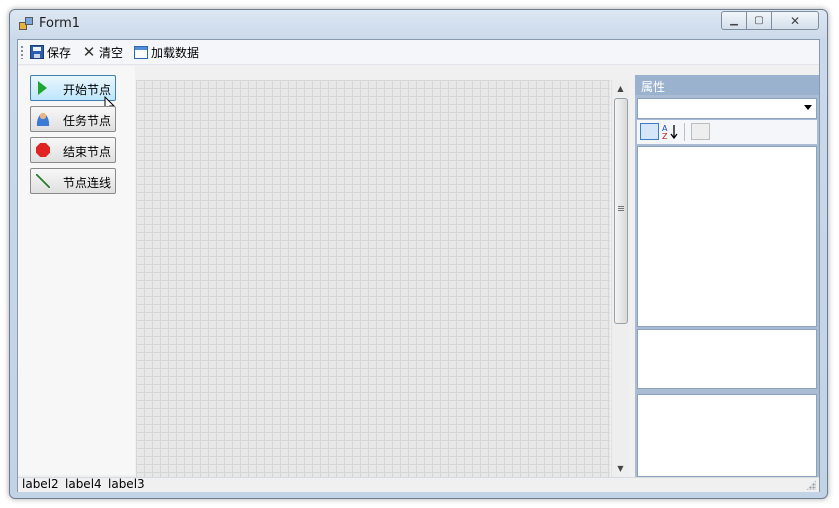 This screenshot has height=508, width=839. What do you see at coordinates (175, 52) in the screenshot?
I see `load-data-label: 加载数据` at bounding box center [175, 52].